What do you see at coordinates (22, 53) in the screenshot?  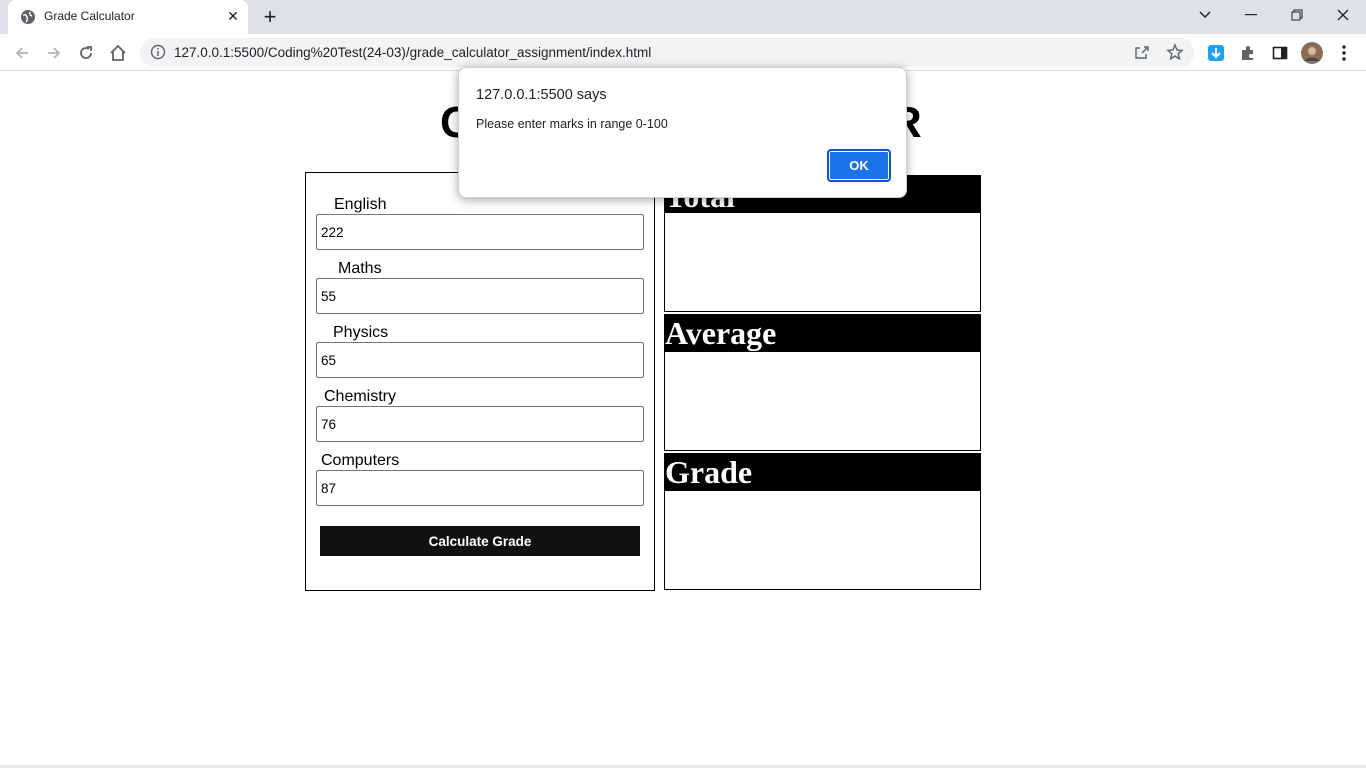 I see `back-icon` at bounding box center [22, 53].